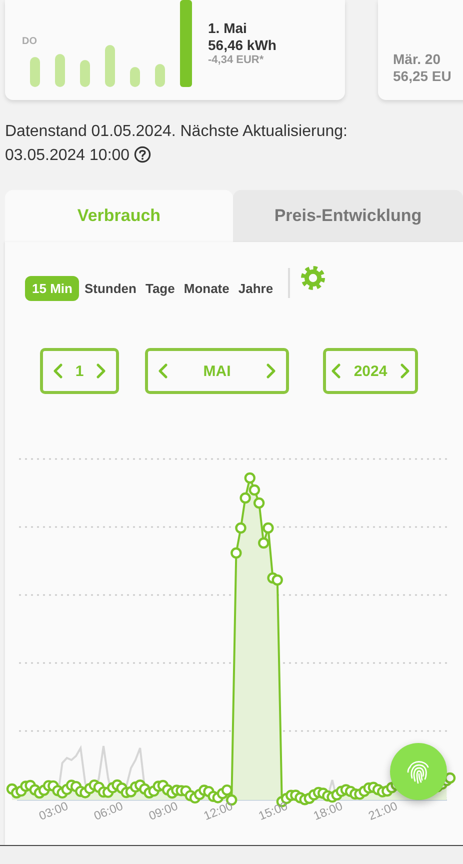 The width and height of the screenshot is (463, 864). I want to click on day-label: DO, so click(29, 41).